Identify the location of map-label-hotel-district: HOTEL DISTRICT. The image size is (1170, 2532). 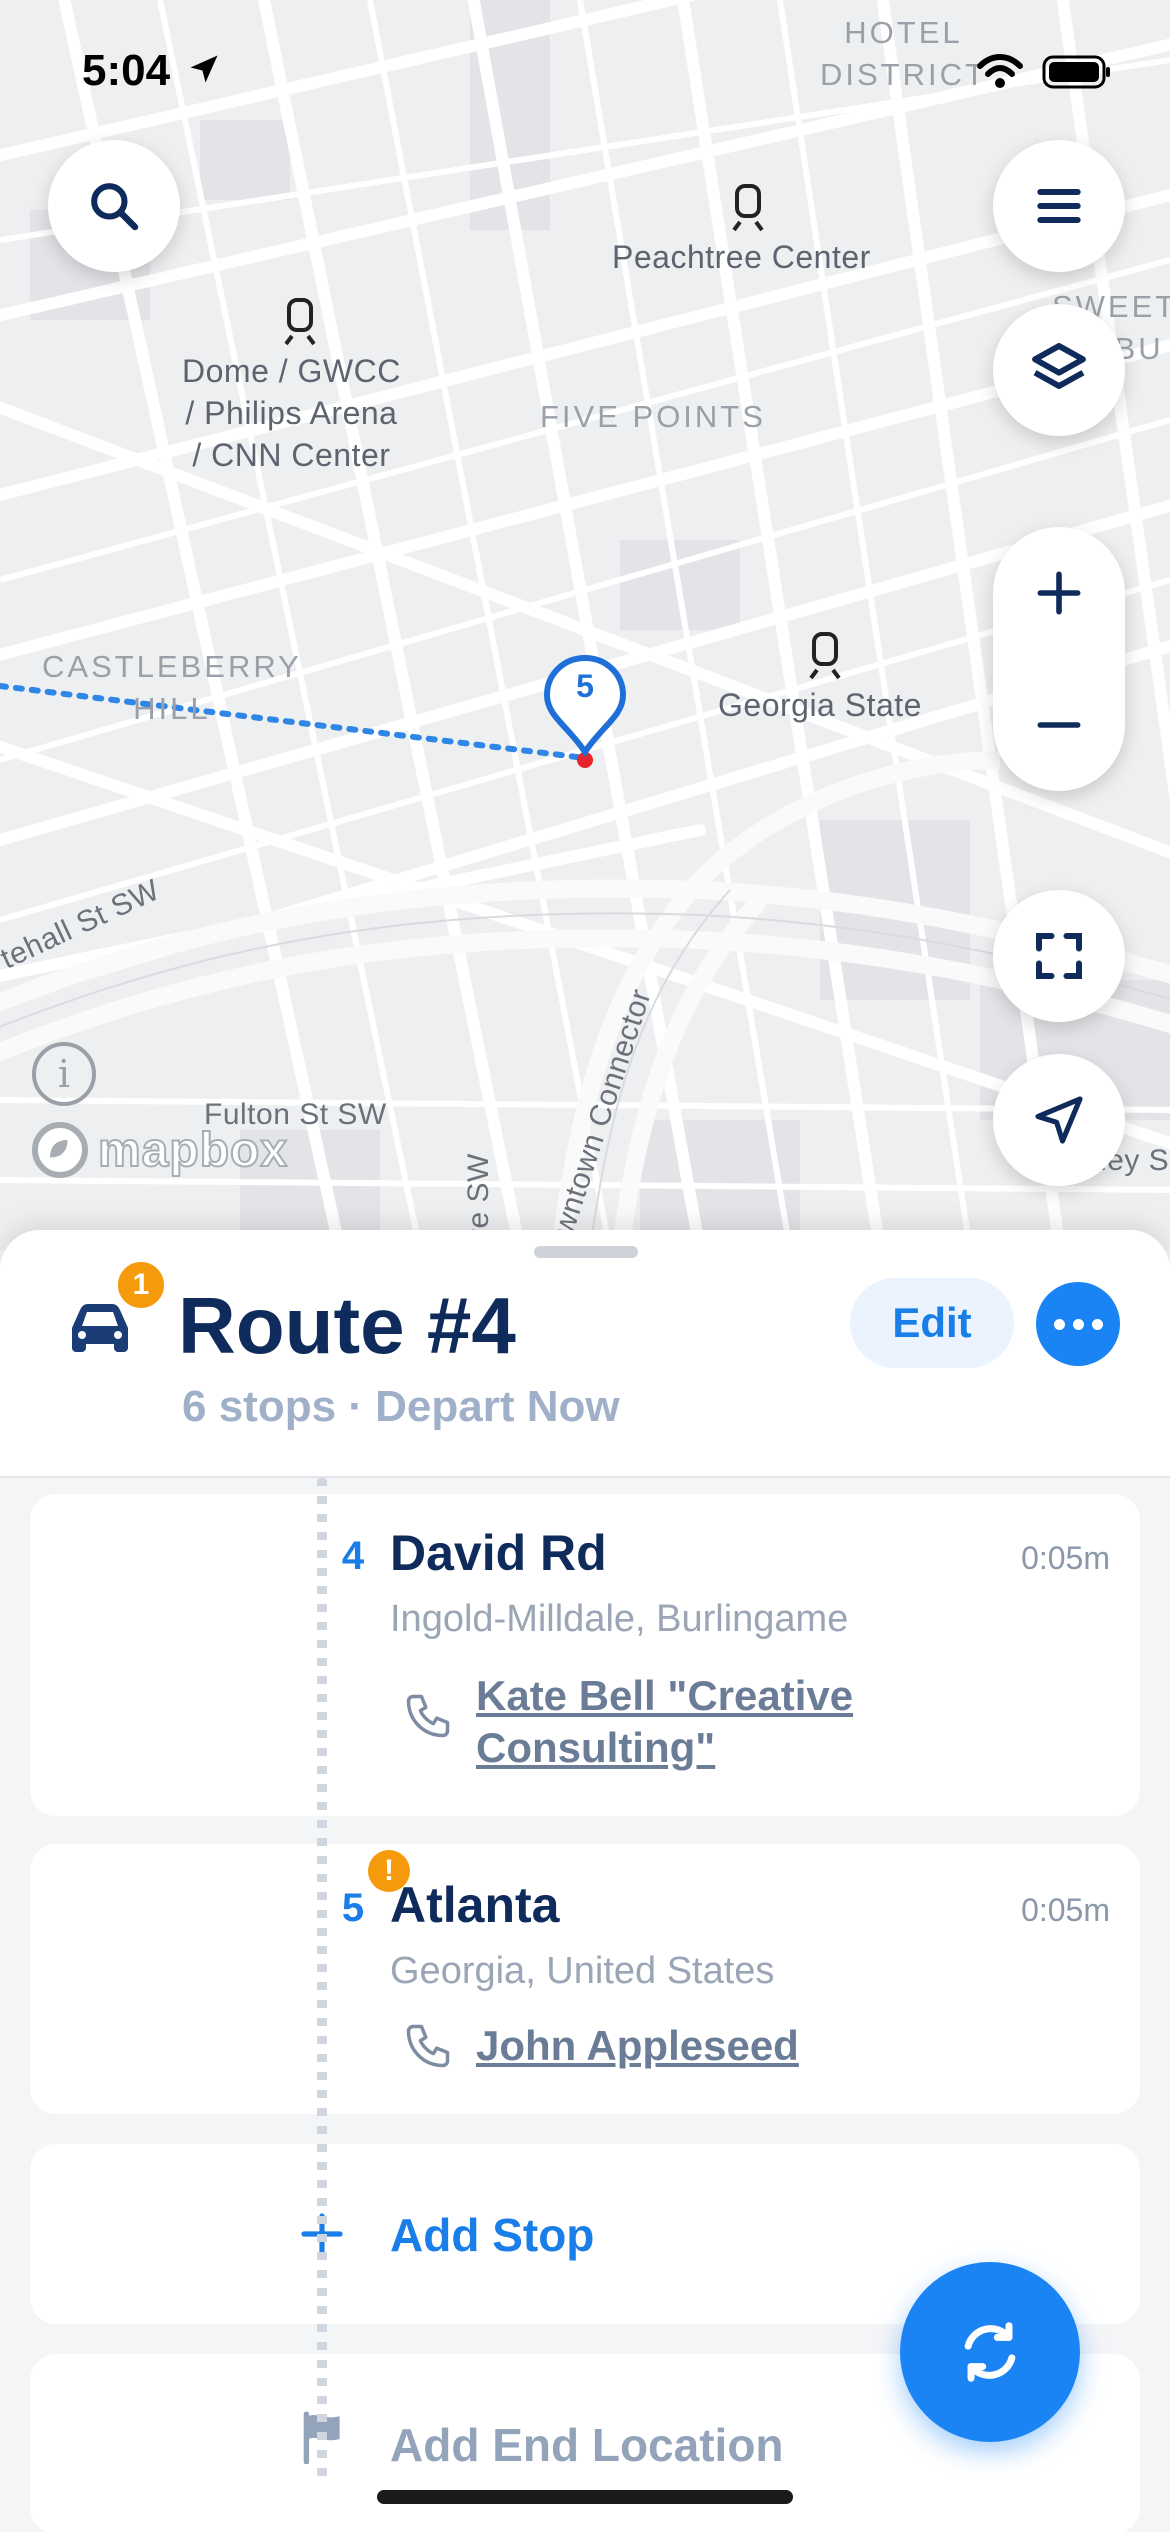
(903, 53).